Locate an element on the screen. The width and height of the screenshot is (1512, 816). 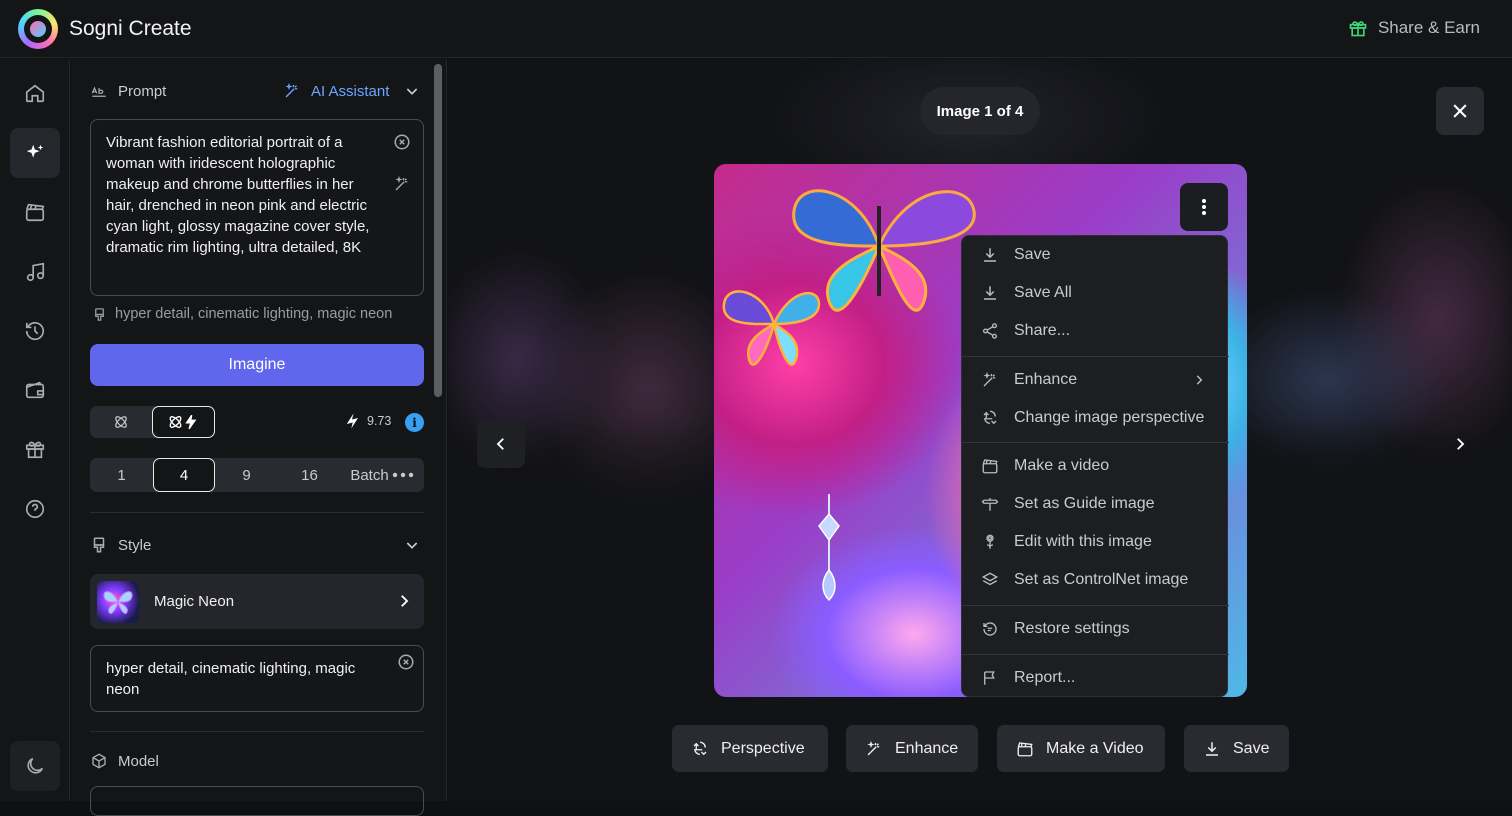
count-option-9: 9 is located at coordinates (246, 475).